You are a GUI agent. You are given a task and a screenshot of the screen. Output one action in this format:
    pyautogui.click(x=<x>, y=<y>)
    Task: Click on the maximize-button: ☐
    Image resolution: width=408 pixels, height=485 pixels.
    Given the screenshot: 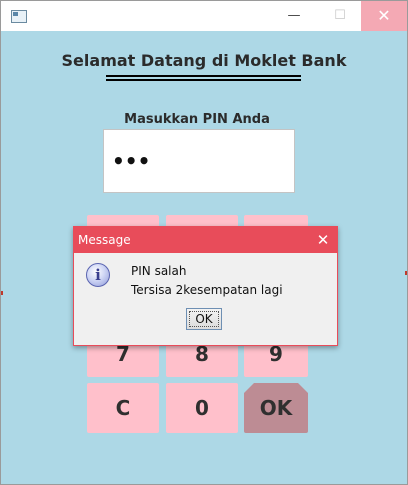 What is the action you would take?
    pyautogui.click(x=340, y=16)
    